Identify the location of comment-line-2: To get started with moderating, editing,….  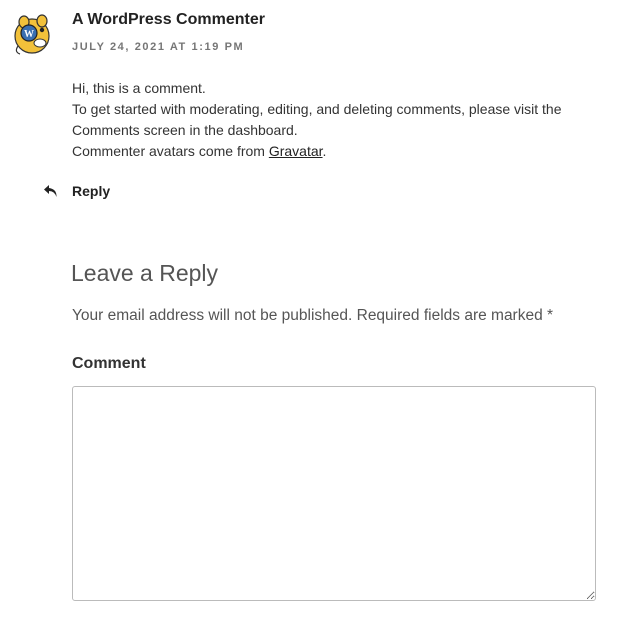
(317, 119).